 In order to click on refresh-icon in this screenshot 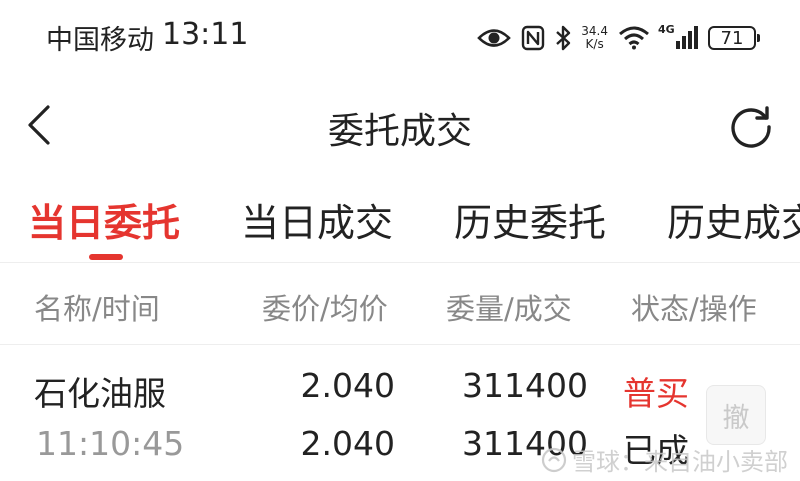, I will do `click(751, 127)`.